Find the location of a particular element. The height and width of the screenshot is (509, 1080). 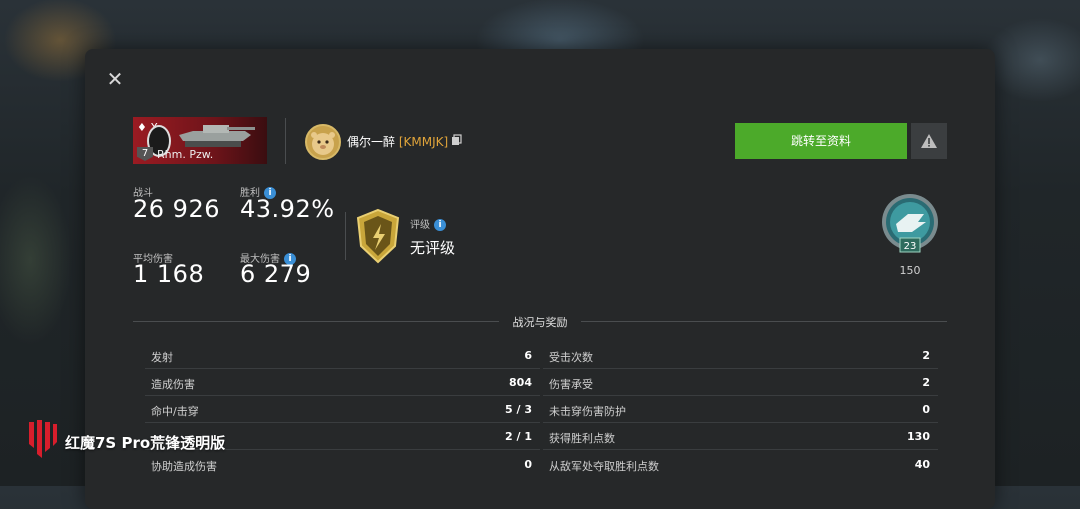

table-row: 发射 6 is located at coordinates (342, 355).